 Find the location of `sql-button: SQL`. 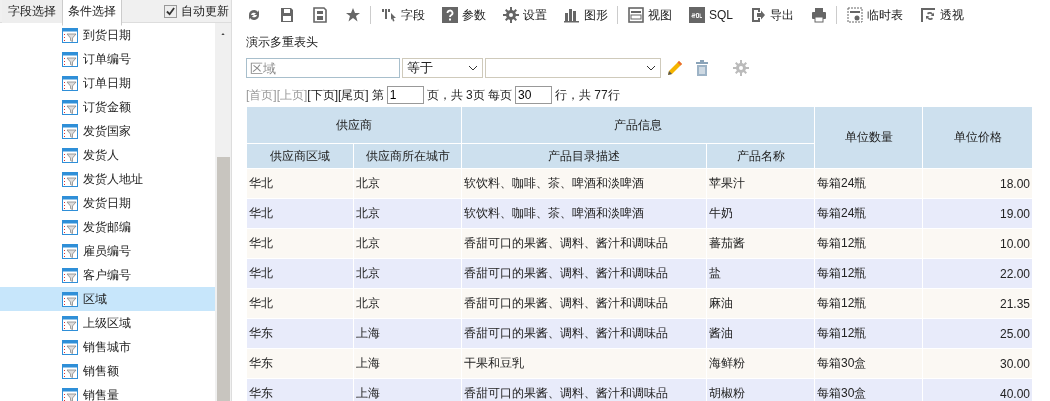

sql-button: SQL is located at coordinates (711, 15).